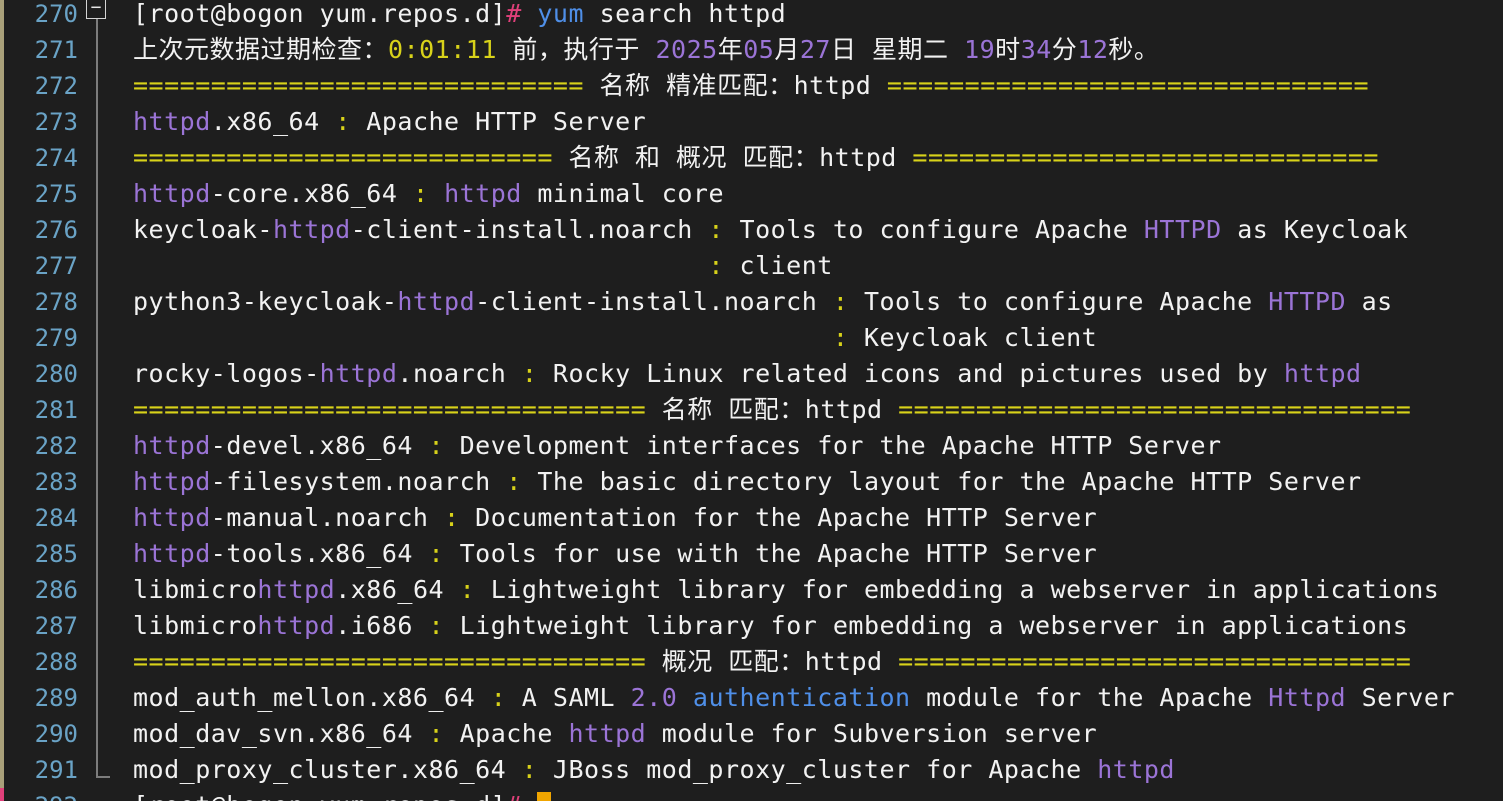  Describe the element at coordinates (506, 733) in the screenshot. I see `text-segment: Apache` at that location.